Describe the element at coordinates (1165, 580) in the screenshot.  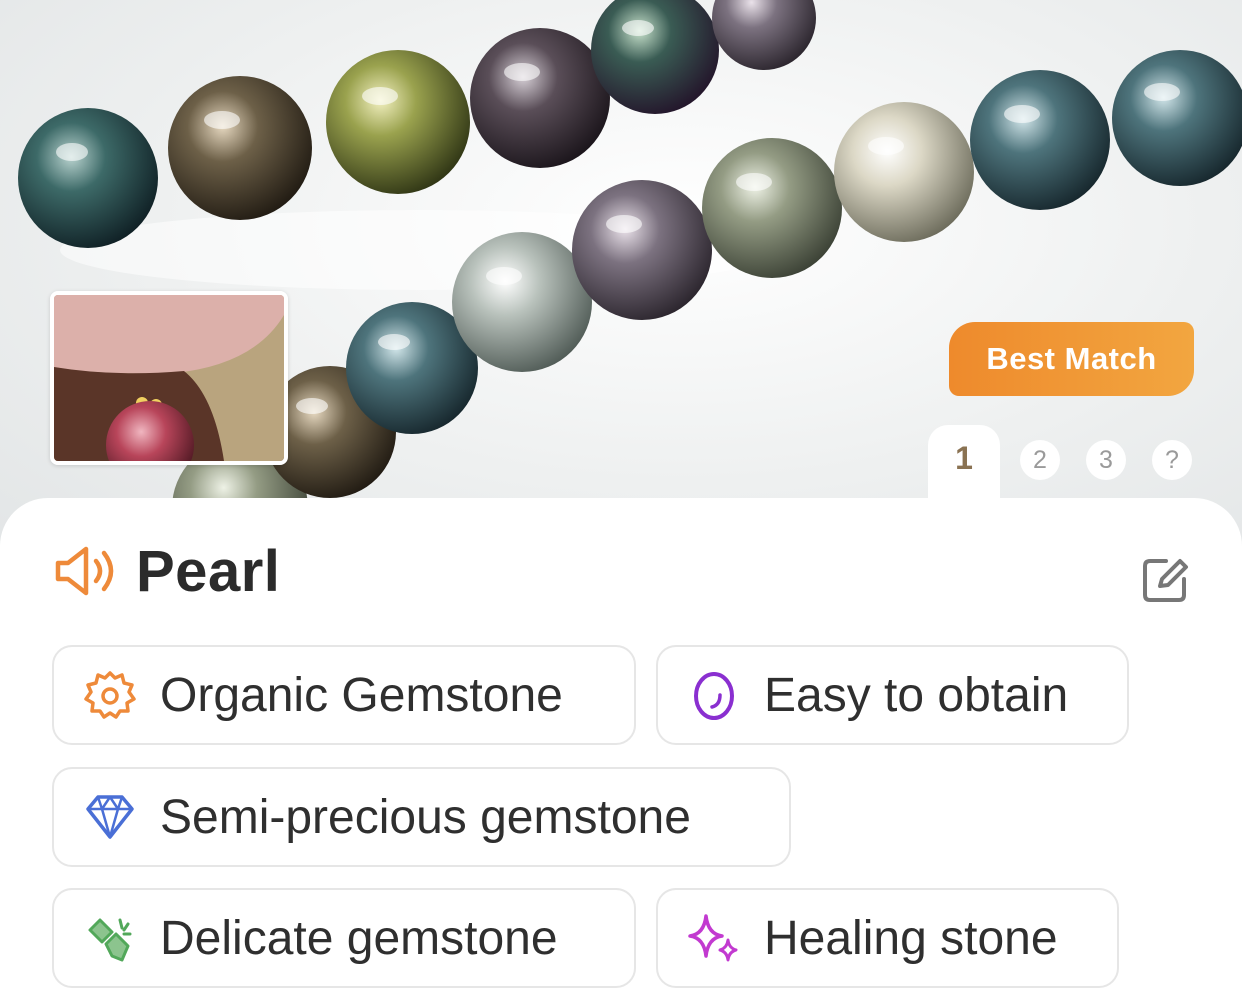
I see `edit-icon` at that location.